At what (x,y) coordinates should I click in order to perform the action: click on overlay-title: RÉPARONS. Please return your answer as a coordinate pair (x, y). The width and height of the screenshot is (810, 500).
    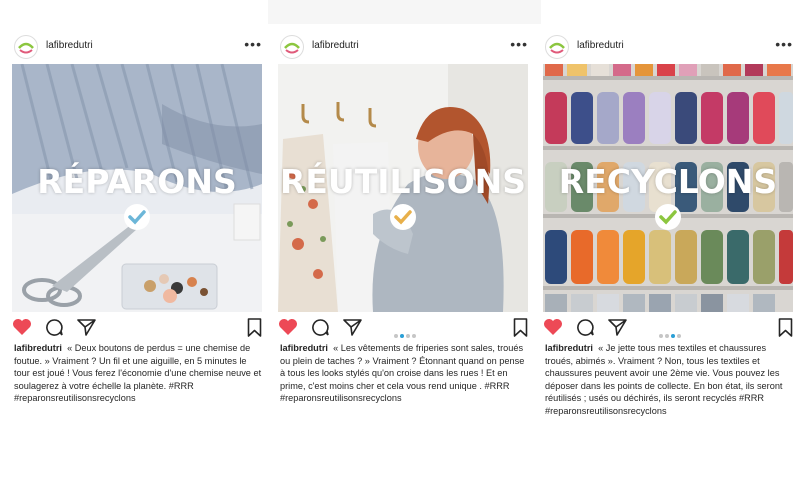
    Looking at the image, I should click on (137, 181).